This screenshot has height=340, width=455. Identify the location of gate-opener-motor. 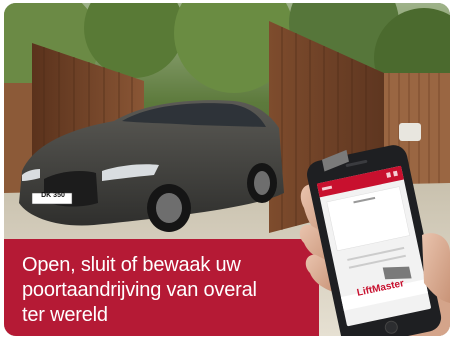
(410, 132).